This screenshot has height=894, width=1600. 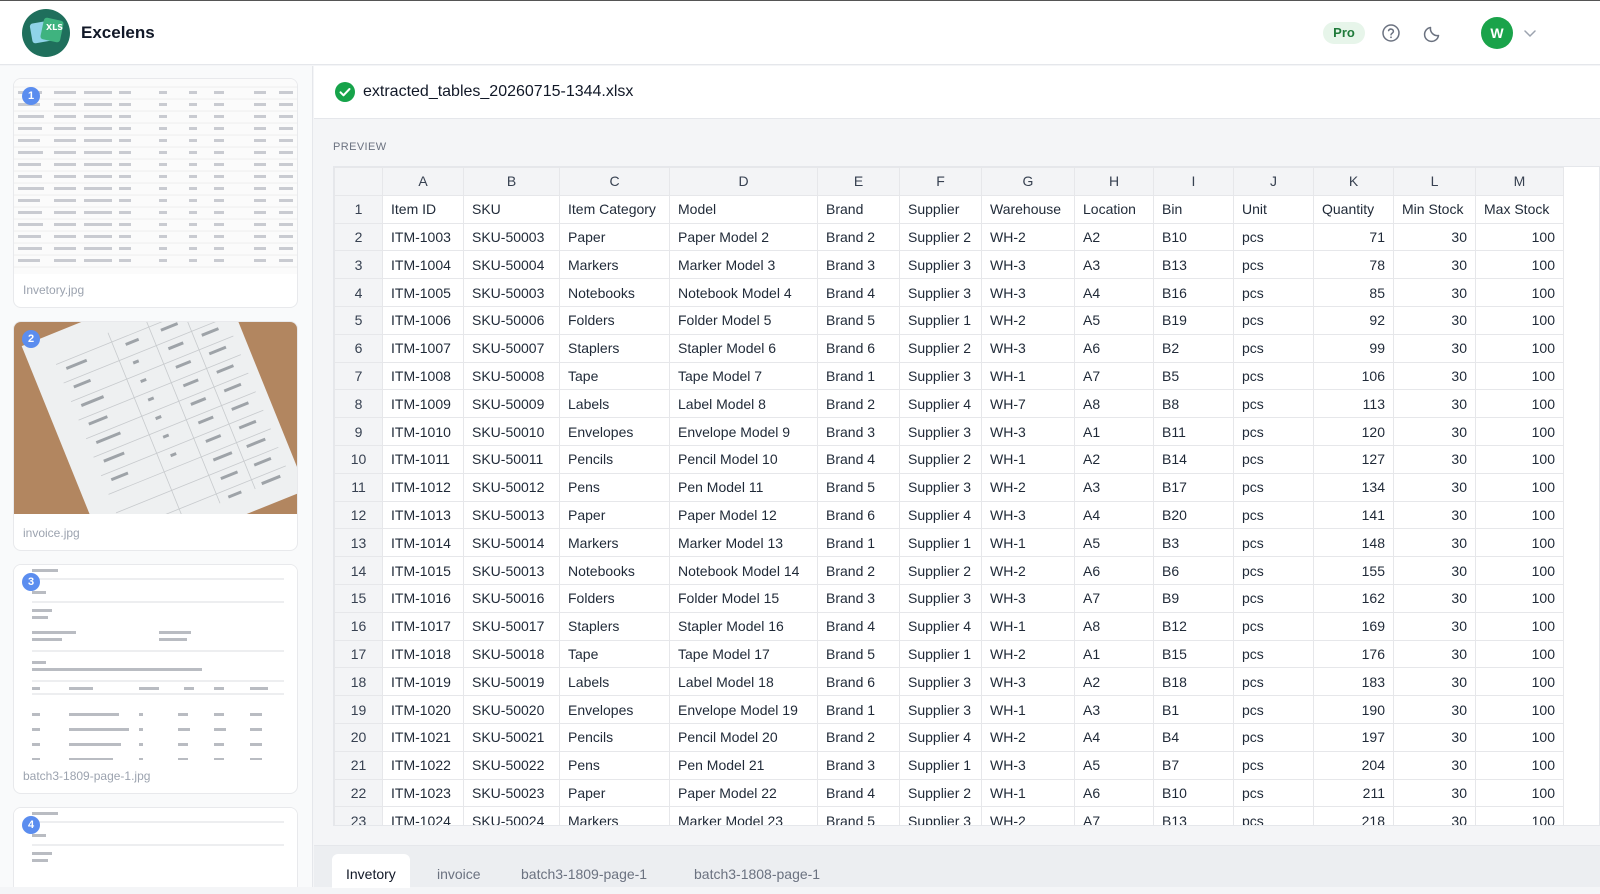 What do you see at coordinates (1193, 487) in the screenshot?
I see `table-cell: B17` at bounding box center [1193, 487].